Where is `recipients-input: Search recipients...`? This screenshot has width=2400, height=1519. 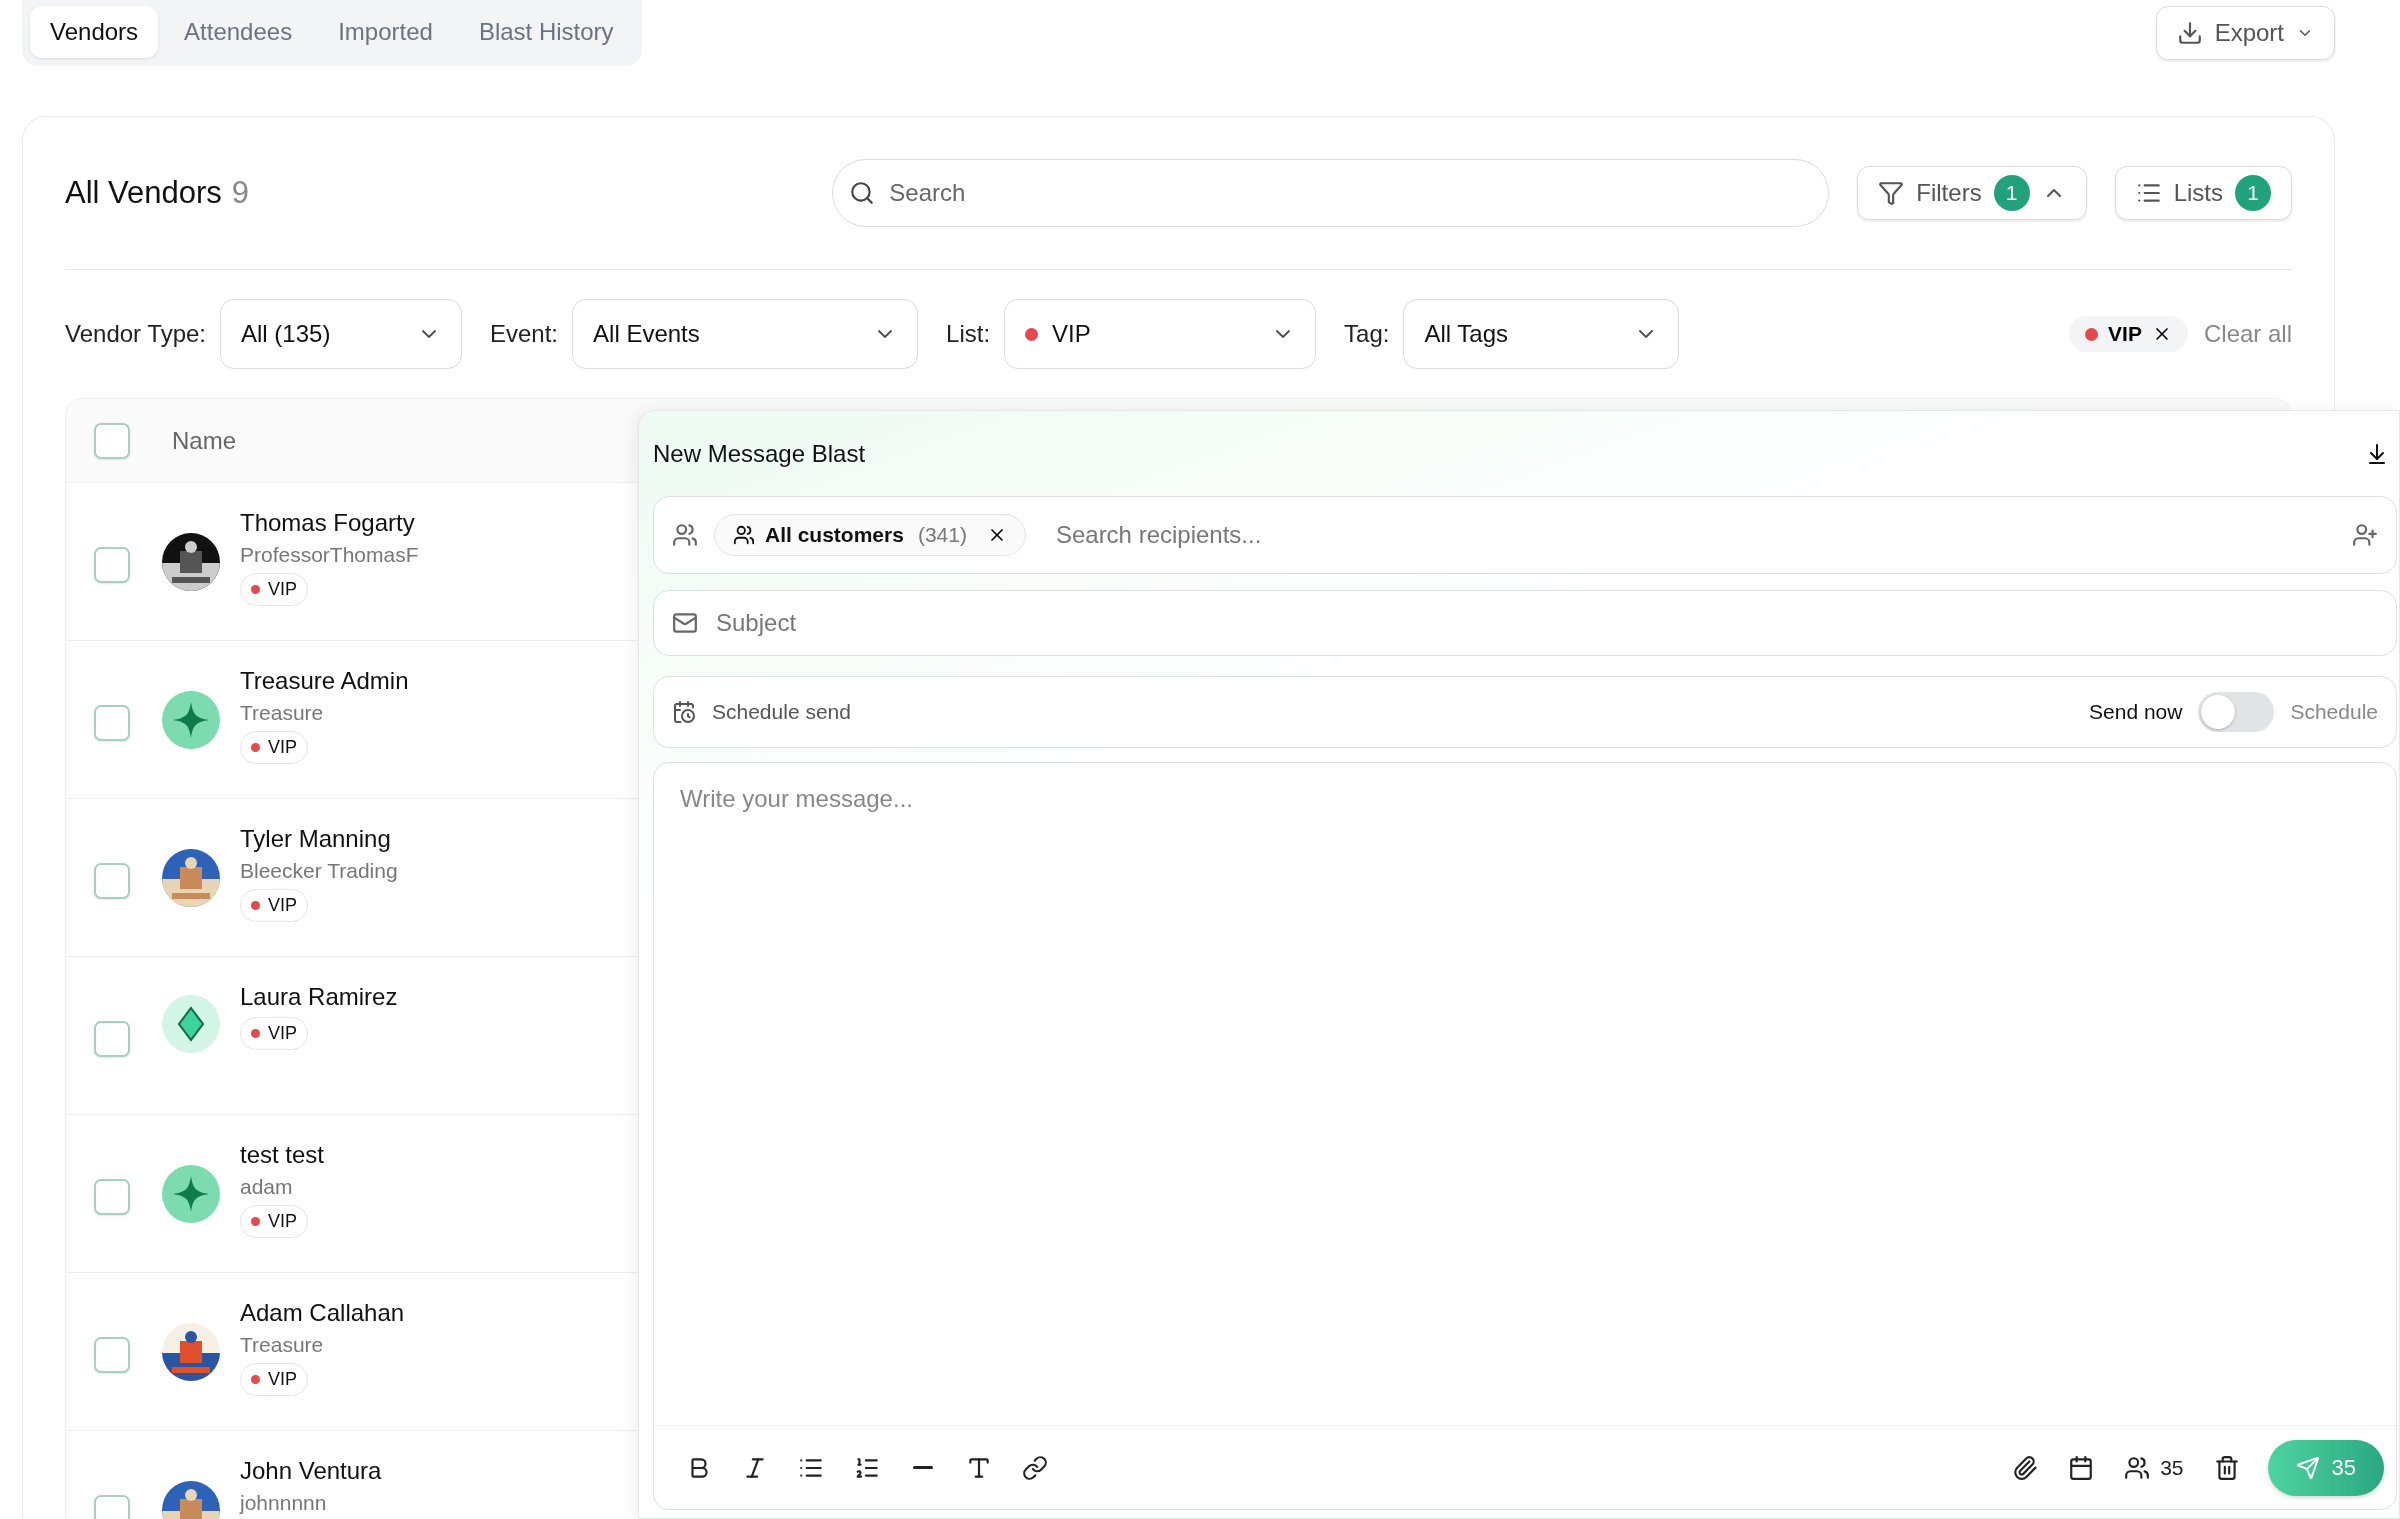 recipients-input: Search recipients... is located at coordinates (1694, 535).